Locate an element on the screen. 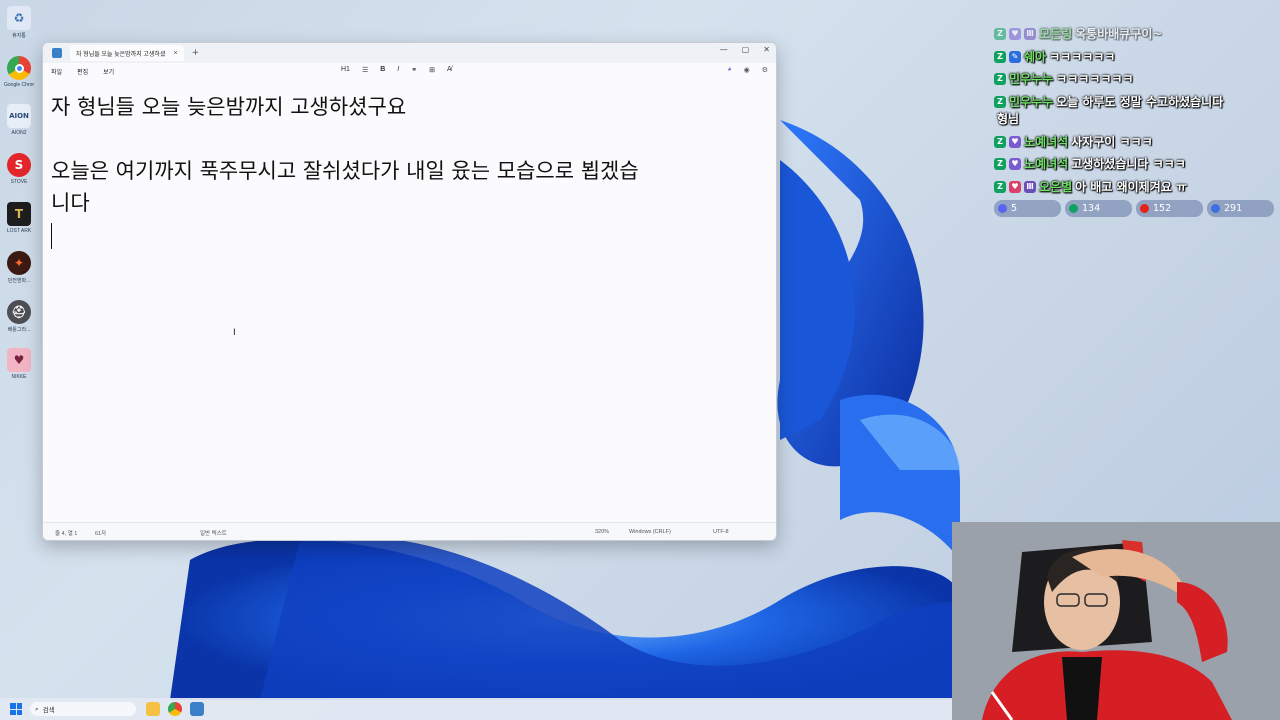 The height and width of the screenshot is (720, 1280). toolbar-right: ◕ ◉ ⚙ is located at coordinates (747, 70).